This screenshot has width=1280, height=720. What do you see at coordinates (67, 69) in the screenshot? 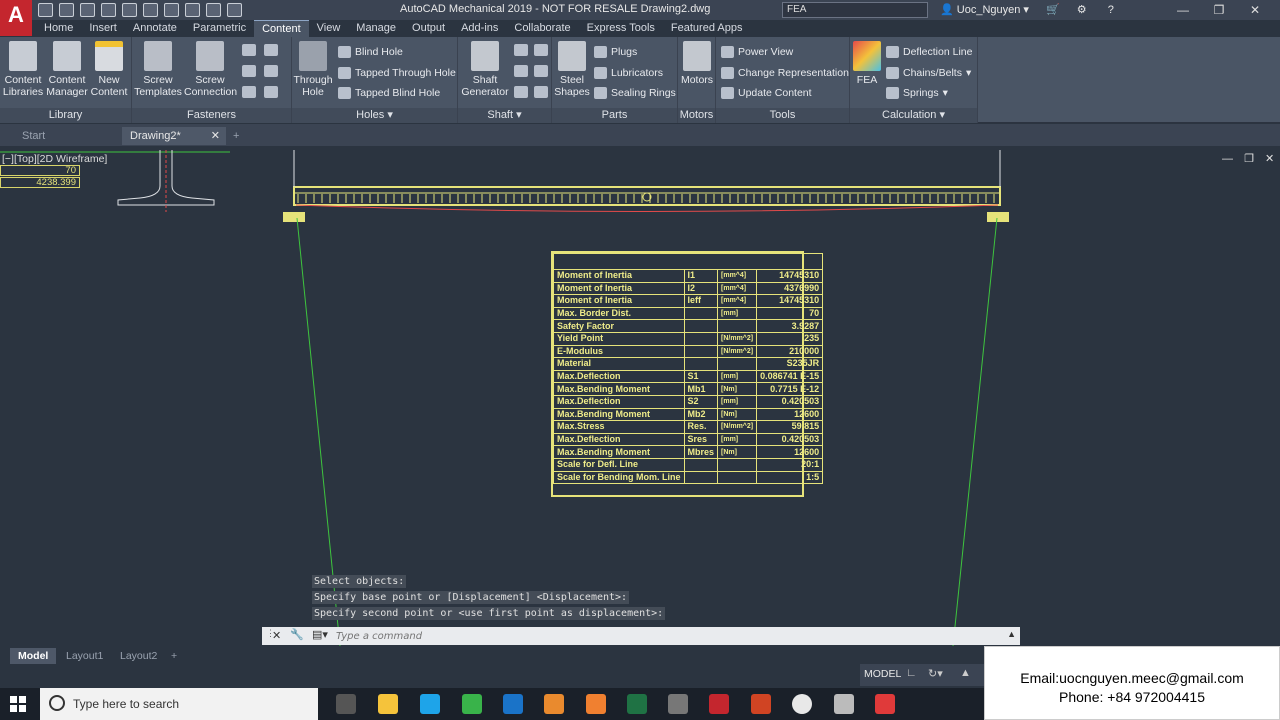
I see `content-manager-button: Content Manager` at bounding box center [67, 69].